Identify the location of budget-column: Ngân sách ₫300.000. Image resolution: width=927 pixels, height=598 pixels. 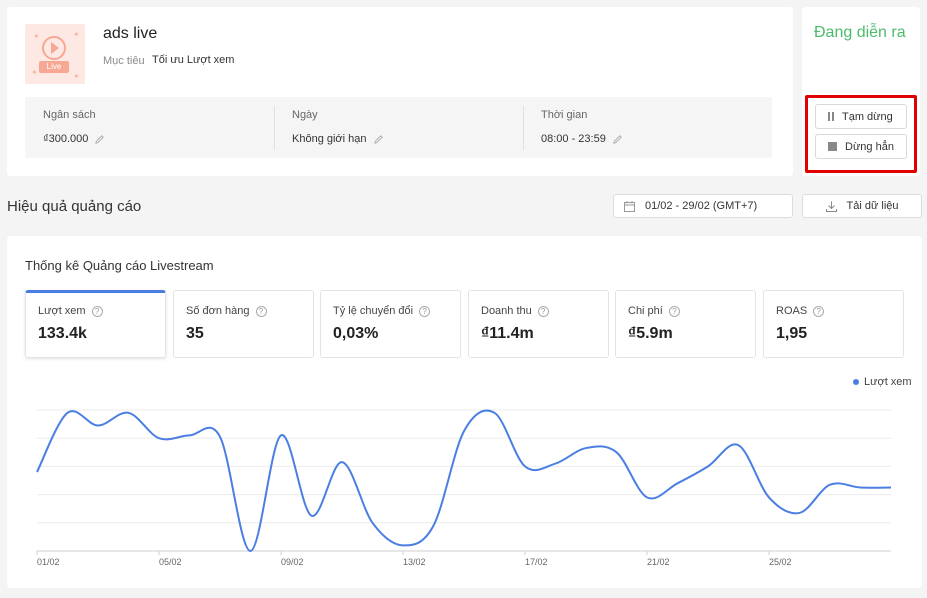
(149, 127).